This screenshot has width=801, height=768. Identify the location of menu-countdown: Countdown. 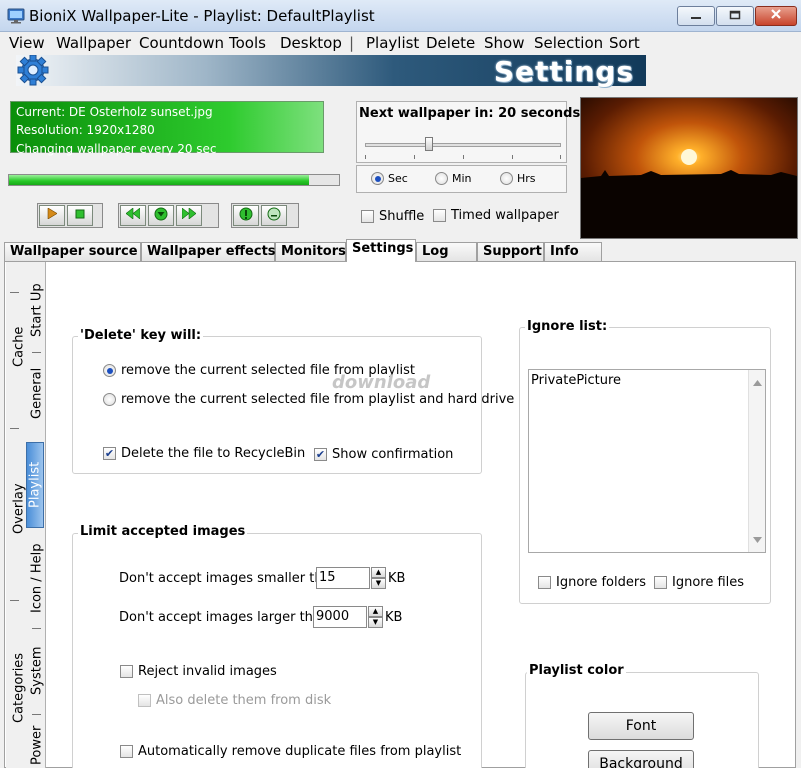
(181, 43).